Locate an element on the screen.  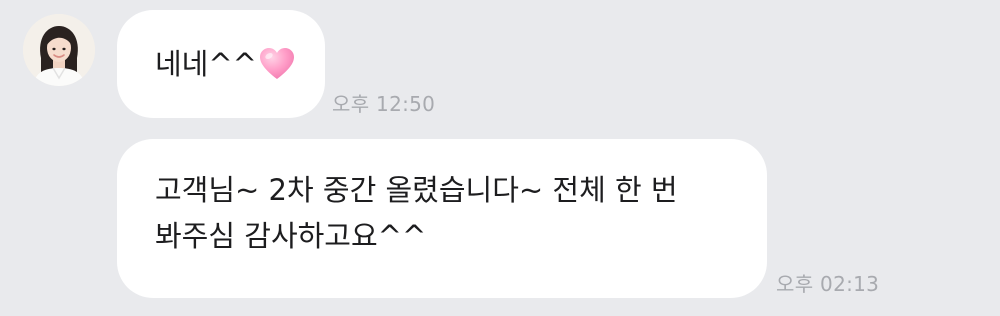
avatar-photo is located at coordinates (59, 50).